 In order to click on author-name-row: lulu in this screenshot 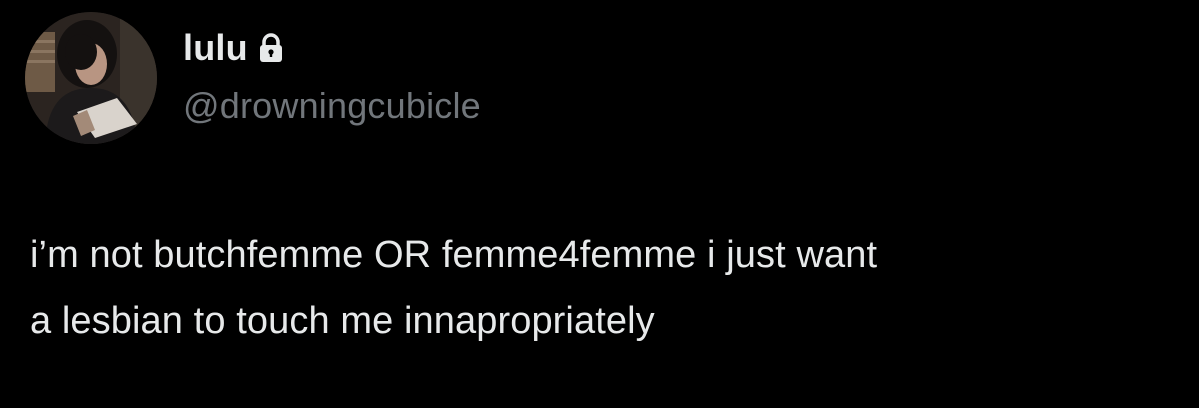, I will do `click(233, 48)`.